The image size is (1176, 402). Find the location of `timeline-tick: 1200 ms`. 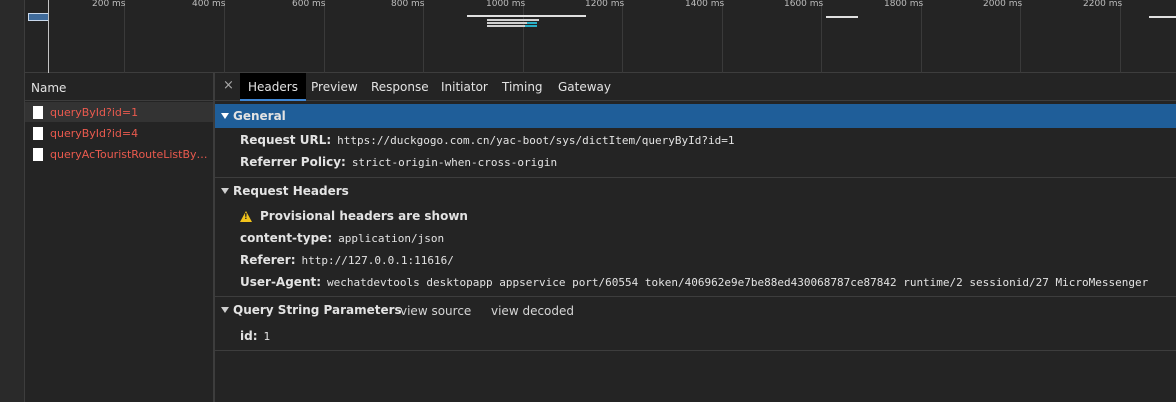

timeline-tick: 1200 ms is located at coordinates (604, 36).